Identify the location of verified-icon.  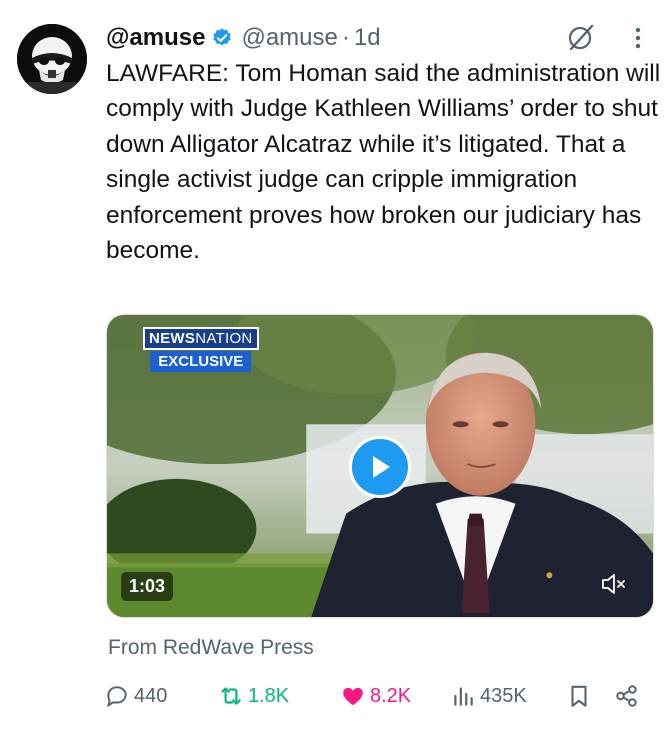
(222, 37).